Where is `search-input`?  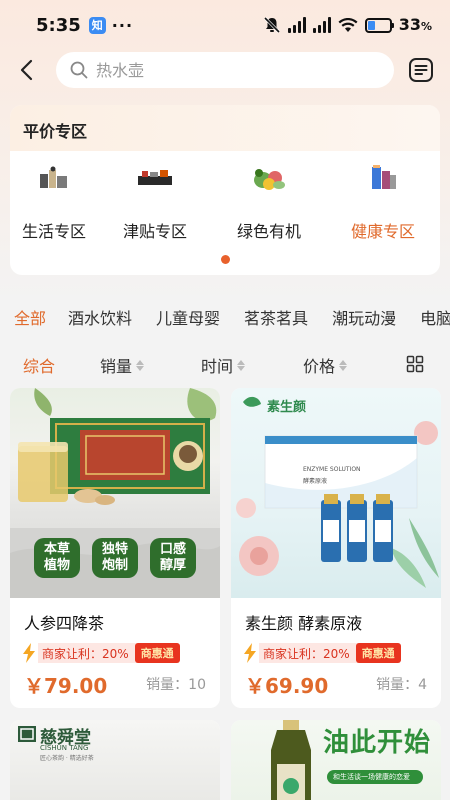 search-input is located at coordinates (226, 70).